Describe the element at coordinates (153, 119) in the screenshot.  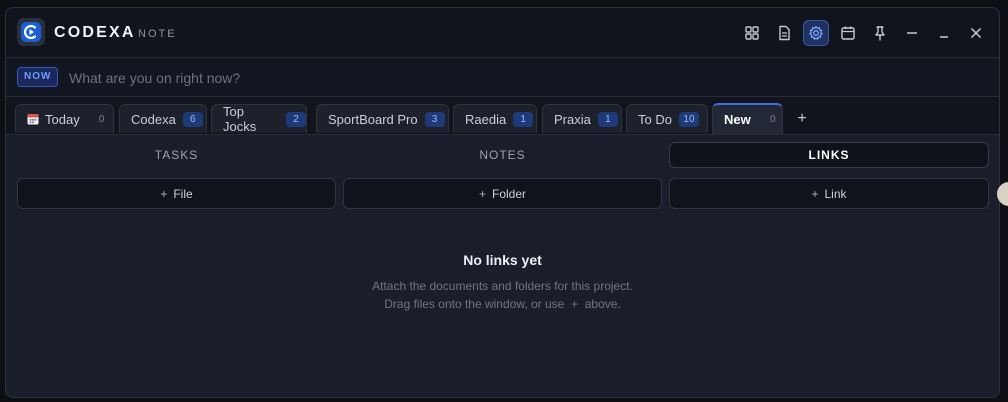
I see `tab-label: Codexa` at that location.